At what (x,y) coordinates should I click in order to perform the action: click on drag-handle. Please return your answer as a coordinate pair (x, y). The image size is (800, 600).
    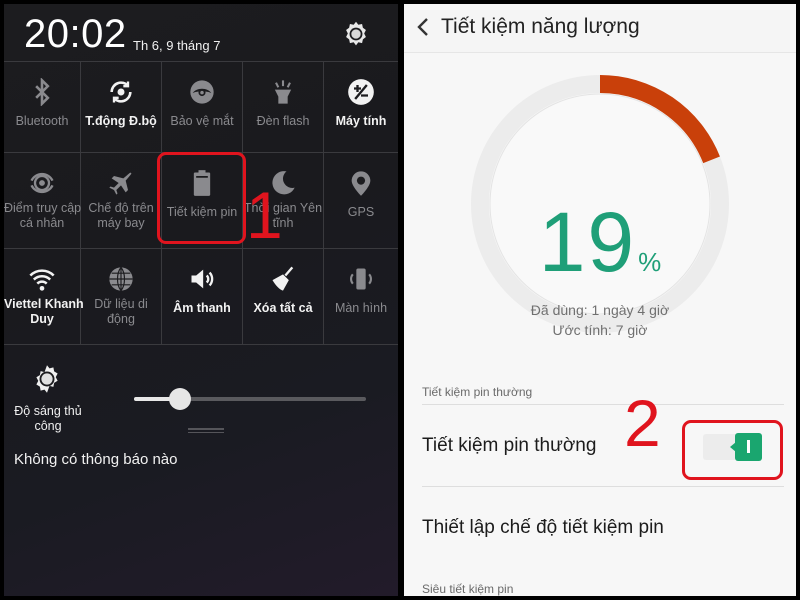
    Looking at the image, I should click on (206, 431).